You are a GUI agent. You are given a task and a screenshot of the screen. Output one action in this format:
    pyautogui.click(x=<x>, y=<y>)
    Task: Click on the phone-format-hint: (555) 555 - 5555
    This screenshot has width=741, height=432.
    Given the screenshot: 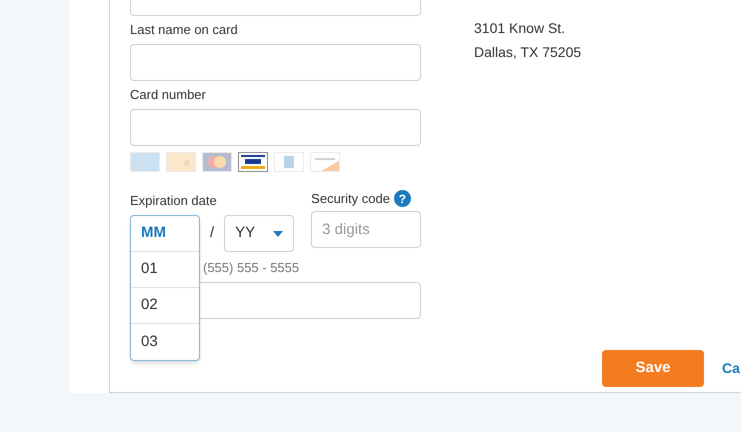 What is the action you would take?
    pyautogui.click(x=251, y=268)
    